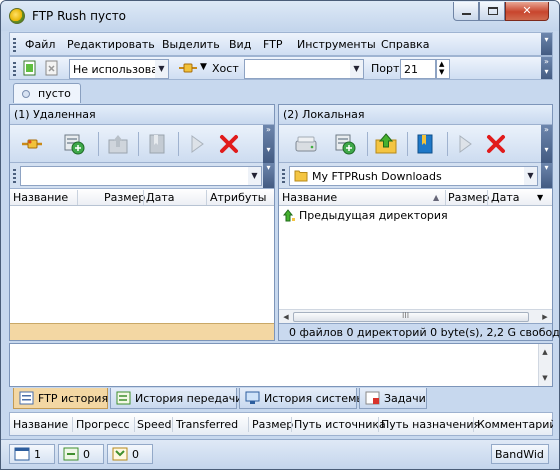 The image size is (560, 470). I want to click on spinner-up-icon: ▲, so click(441, 64).